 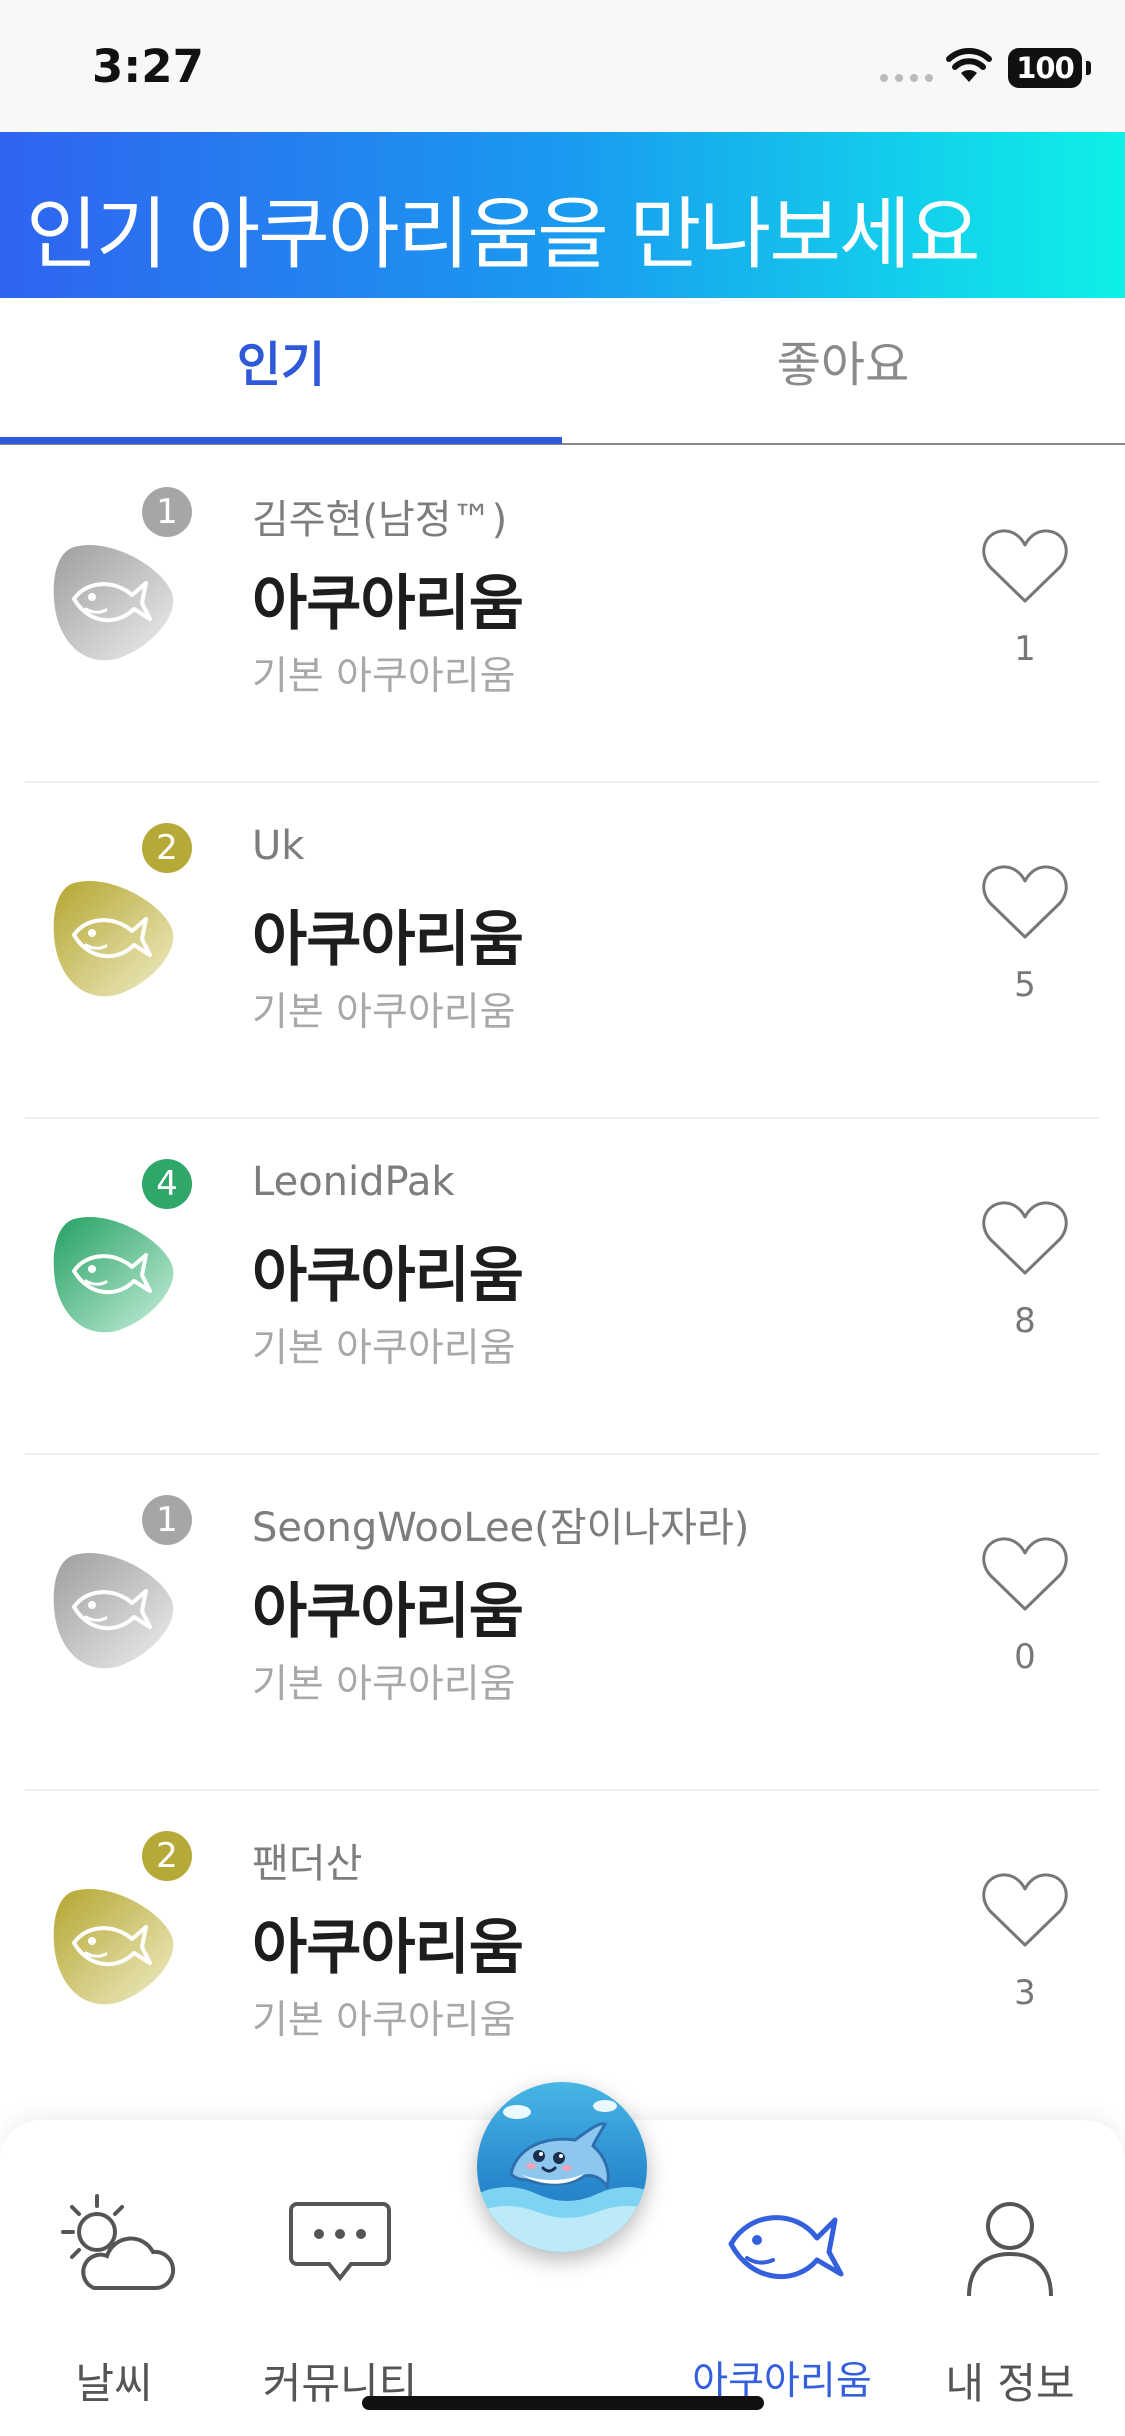 I want to click on nav-community: 커뮤니티, so click(x=340, y=2294).